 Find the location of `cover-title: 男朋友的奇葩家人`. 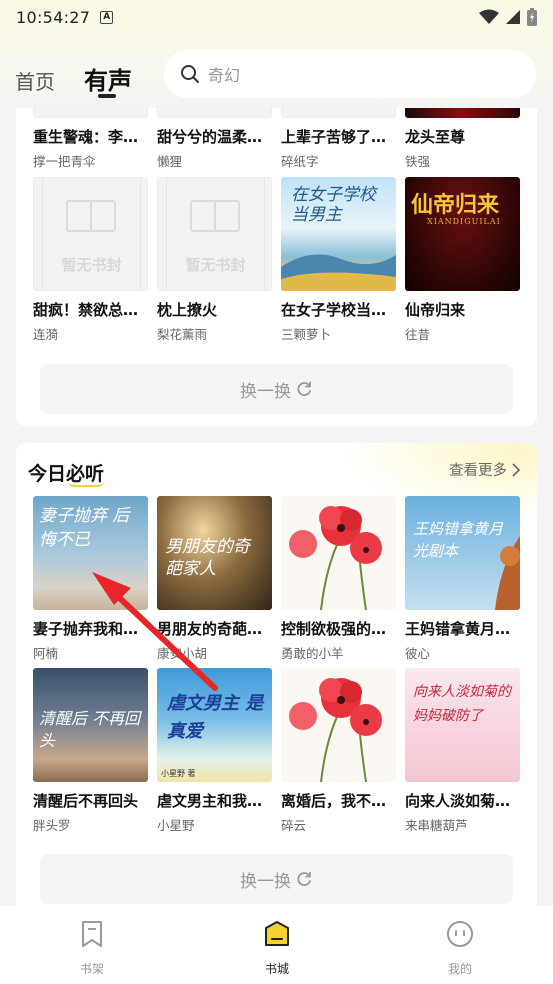

cover-title: 男朋友的奇葩家人 is located at coordinates (207, 558).